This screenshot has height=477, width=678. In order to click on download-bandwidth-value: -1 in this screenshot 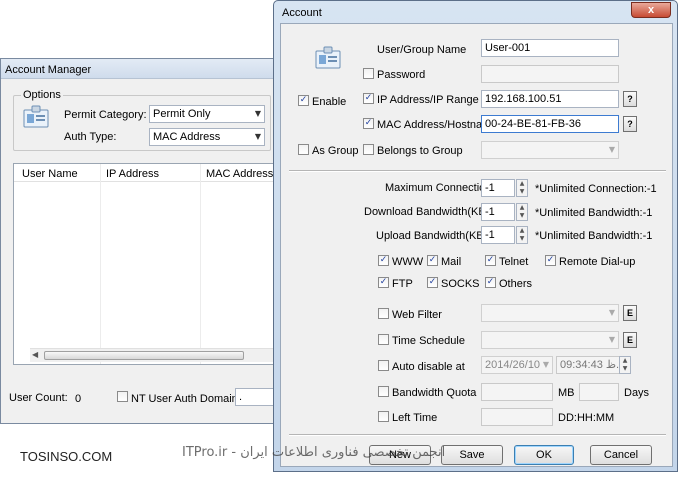, I will do `click(490, 212)`.